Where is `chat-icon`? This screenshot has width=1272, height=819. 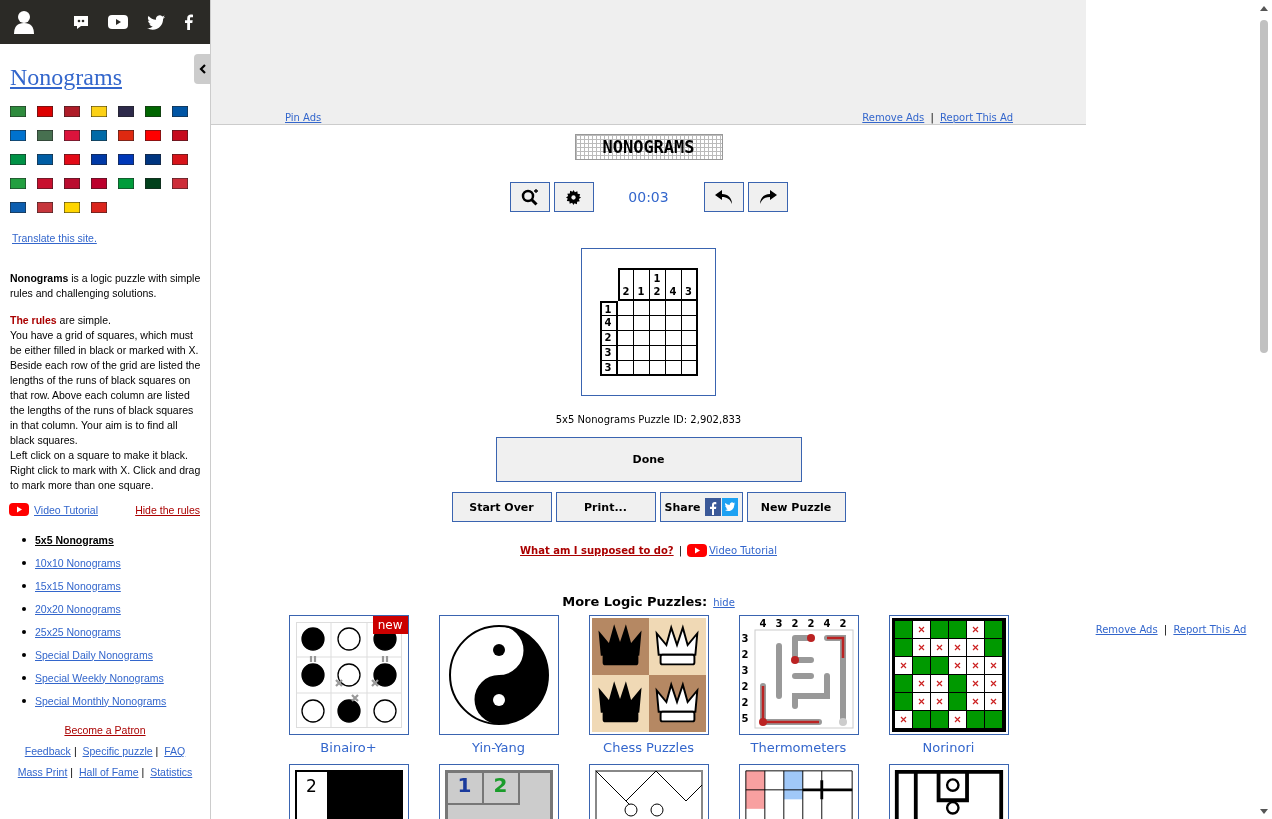 chat-icon is located at coordinates (81, 22).